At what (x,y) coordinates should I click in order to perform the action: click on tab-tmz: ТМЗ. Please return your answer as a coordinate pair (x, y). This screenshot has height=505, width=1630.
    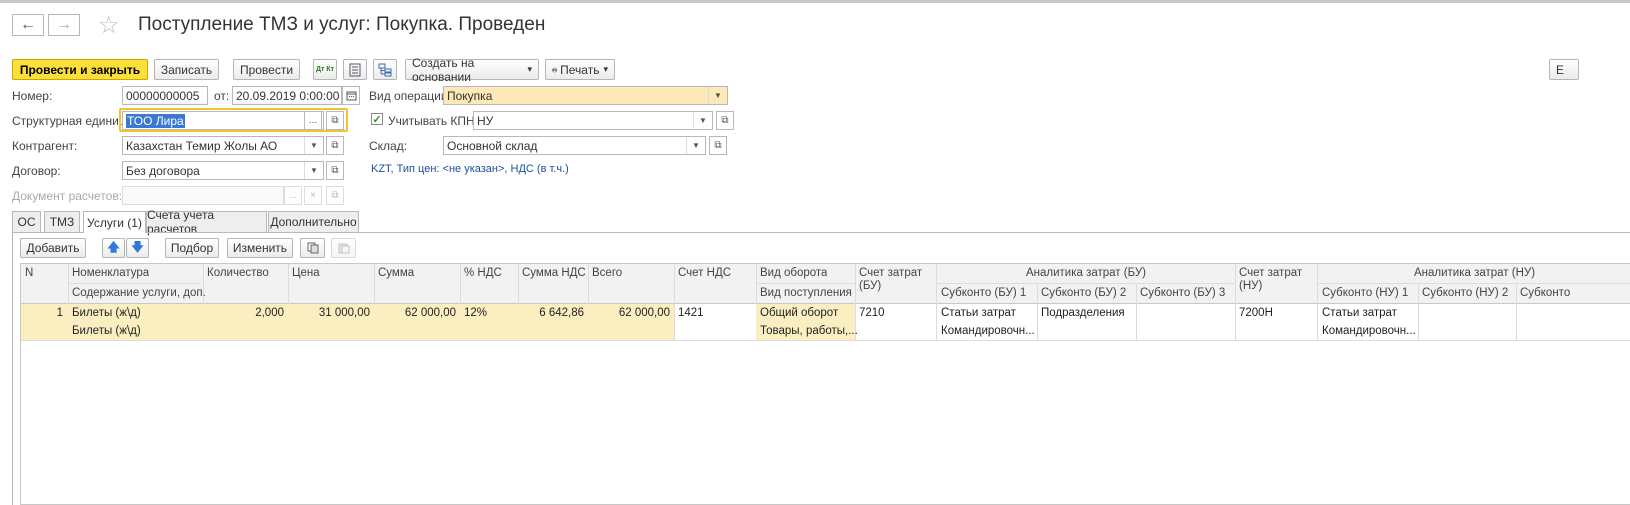
    Looking at the image, I should click on (62, 221).